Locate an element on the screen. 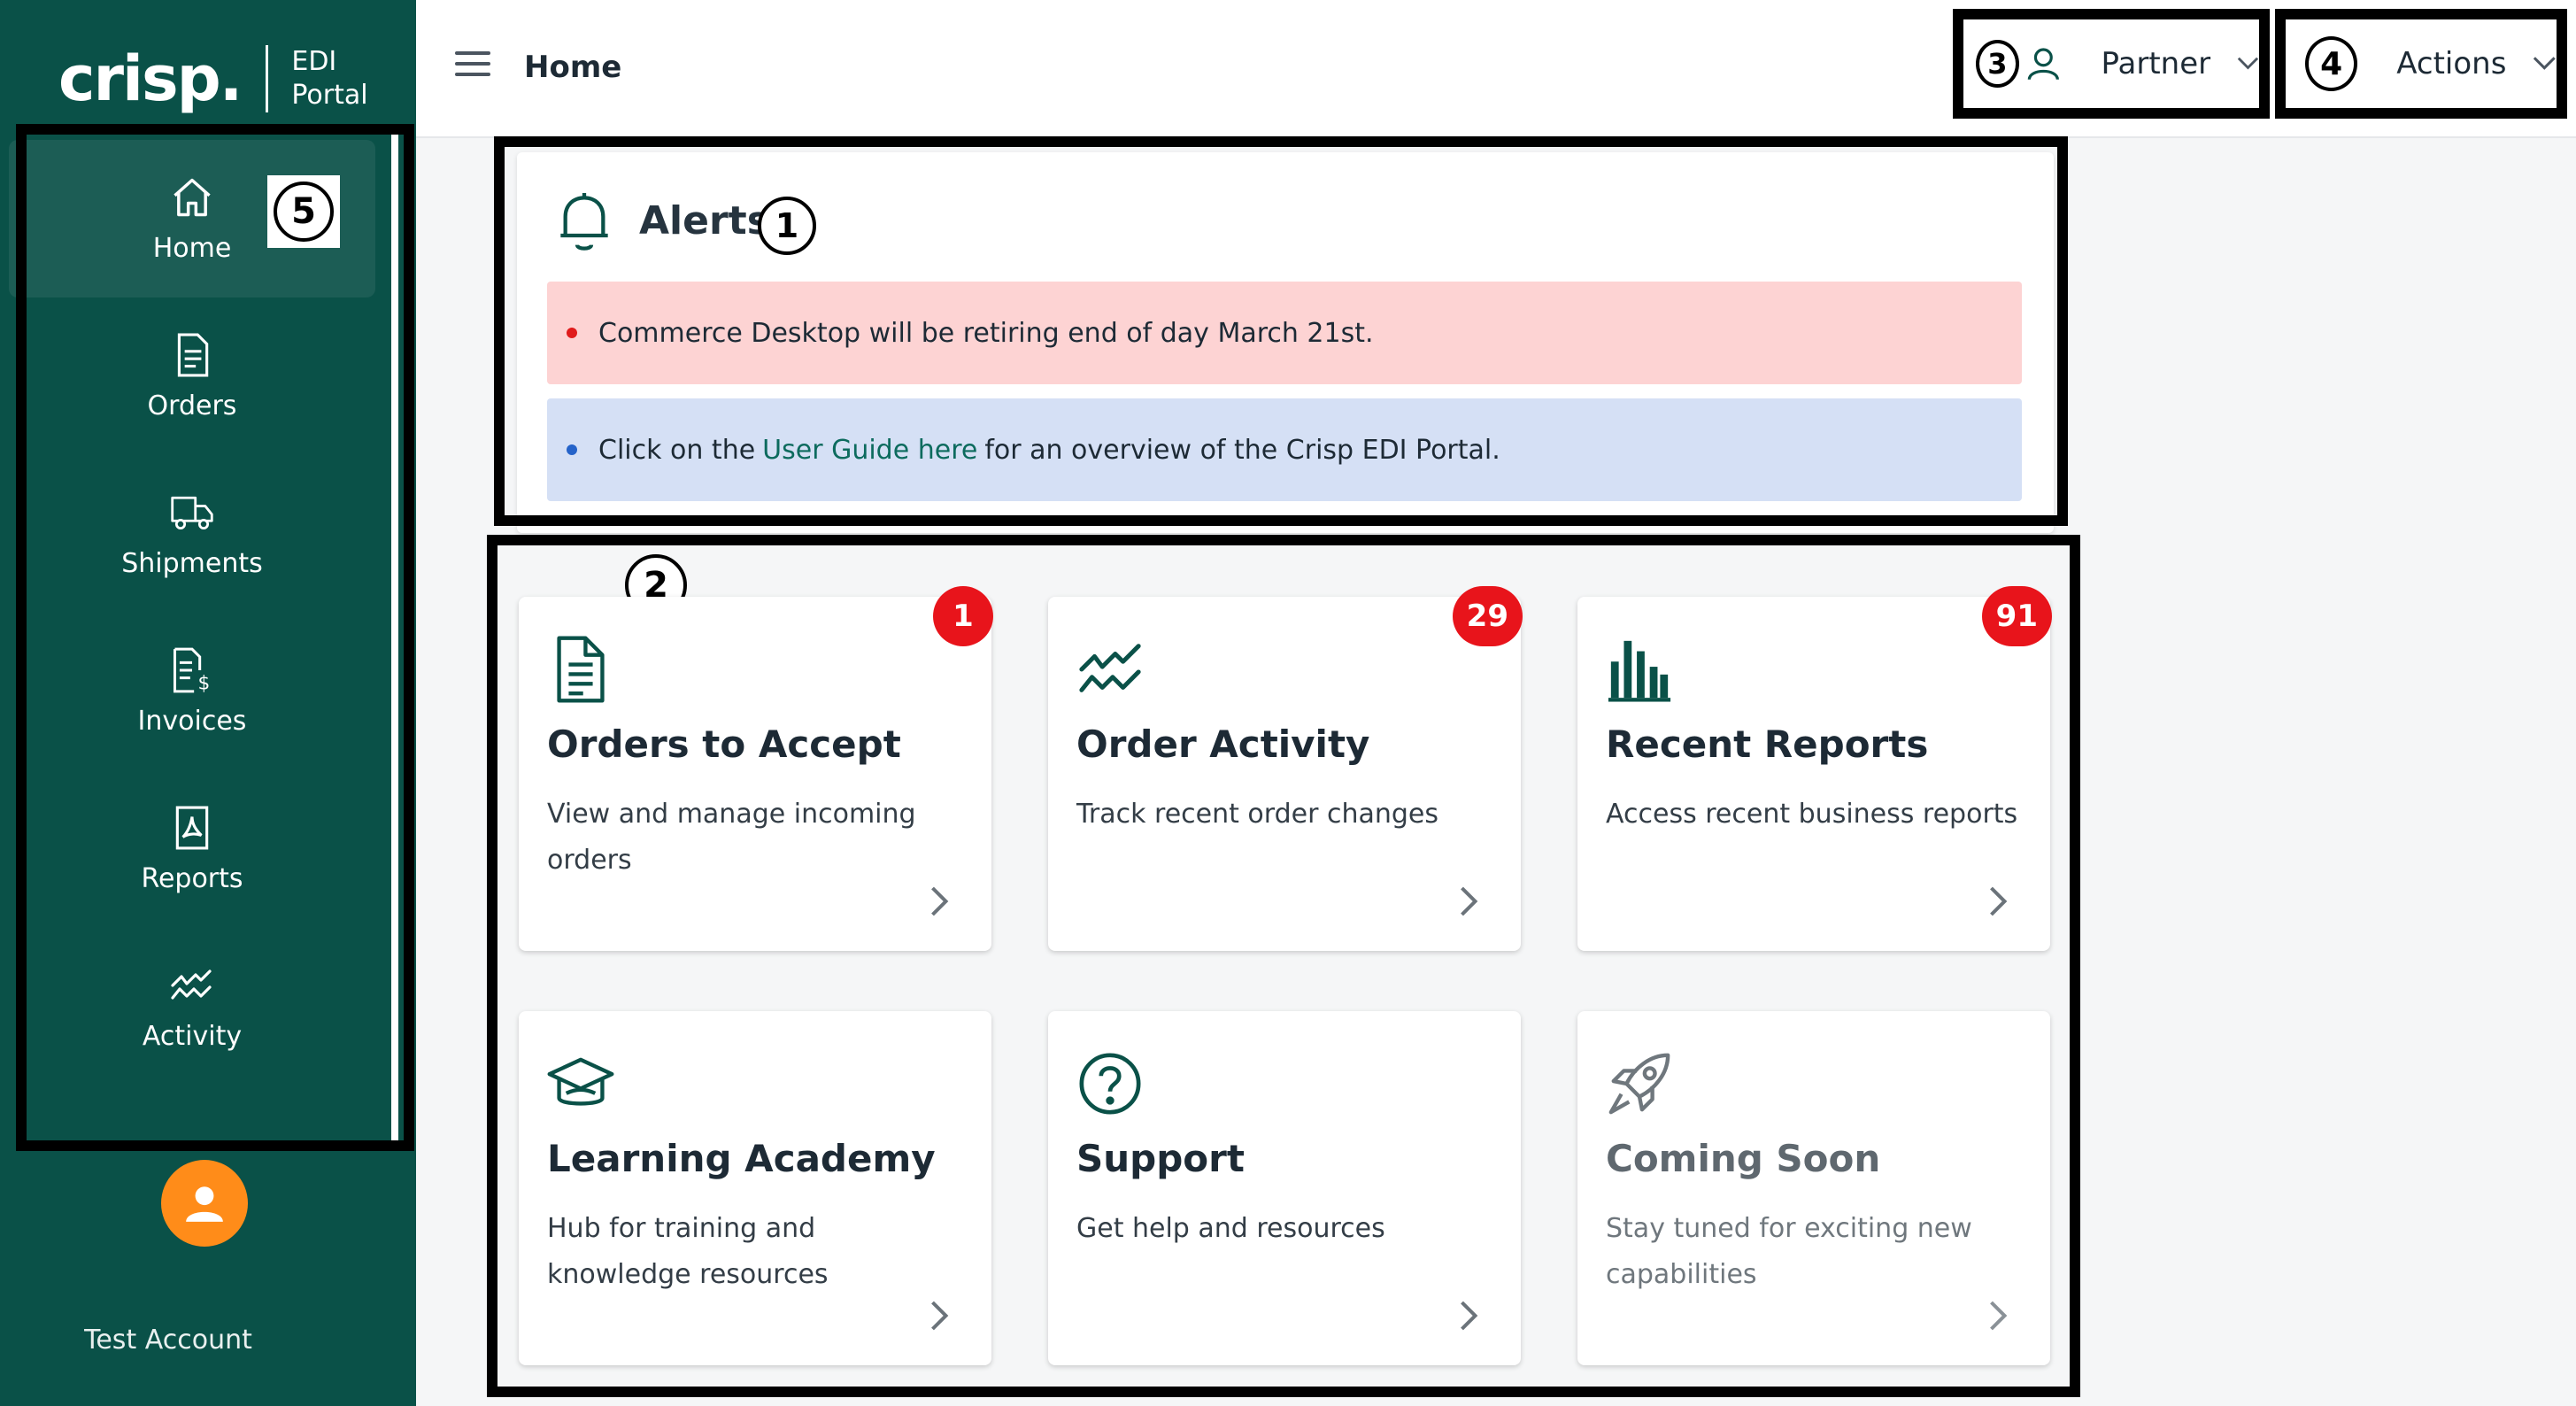 The height and width of the screenshot is (1406, 2576). actions-dropdown: 4 Actions is located at coordinates (2421, 64).